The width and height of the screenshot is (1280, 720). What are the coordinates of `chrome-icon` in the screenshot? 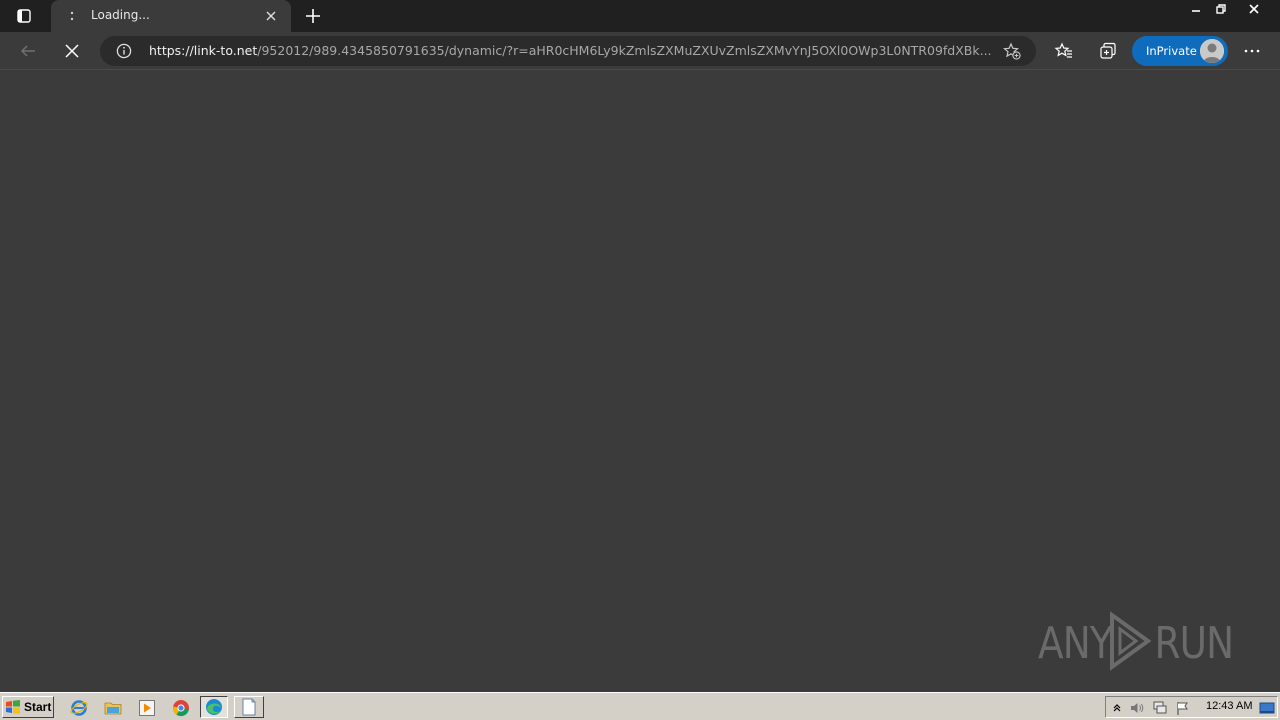 It's located at (181, 708).